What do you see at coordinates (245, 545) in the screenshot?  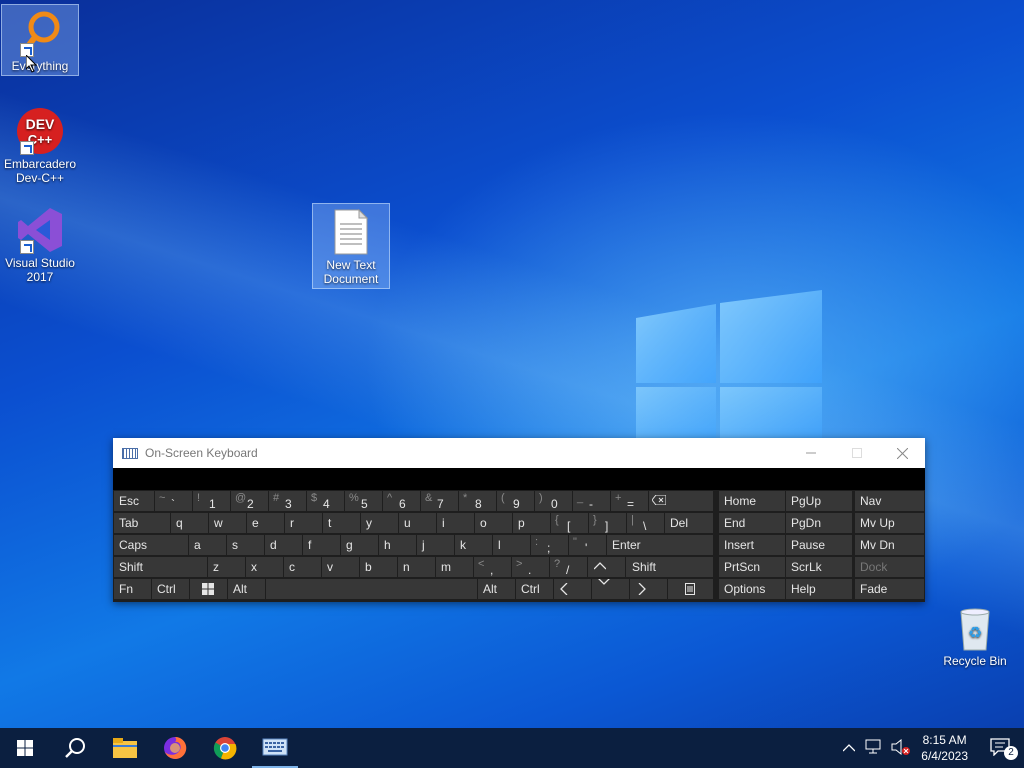 I see `key-s: s` at bounding box center [245, 545].